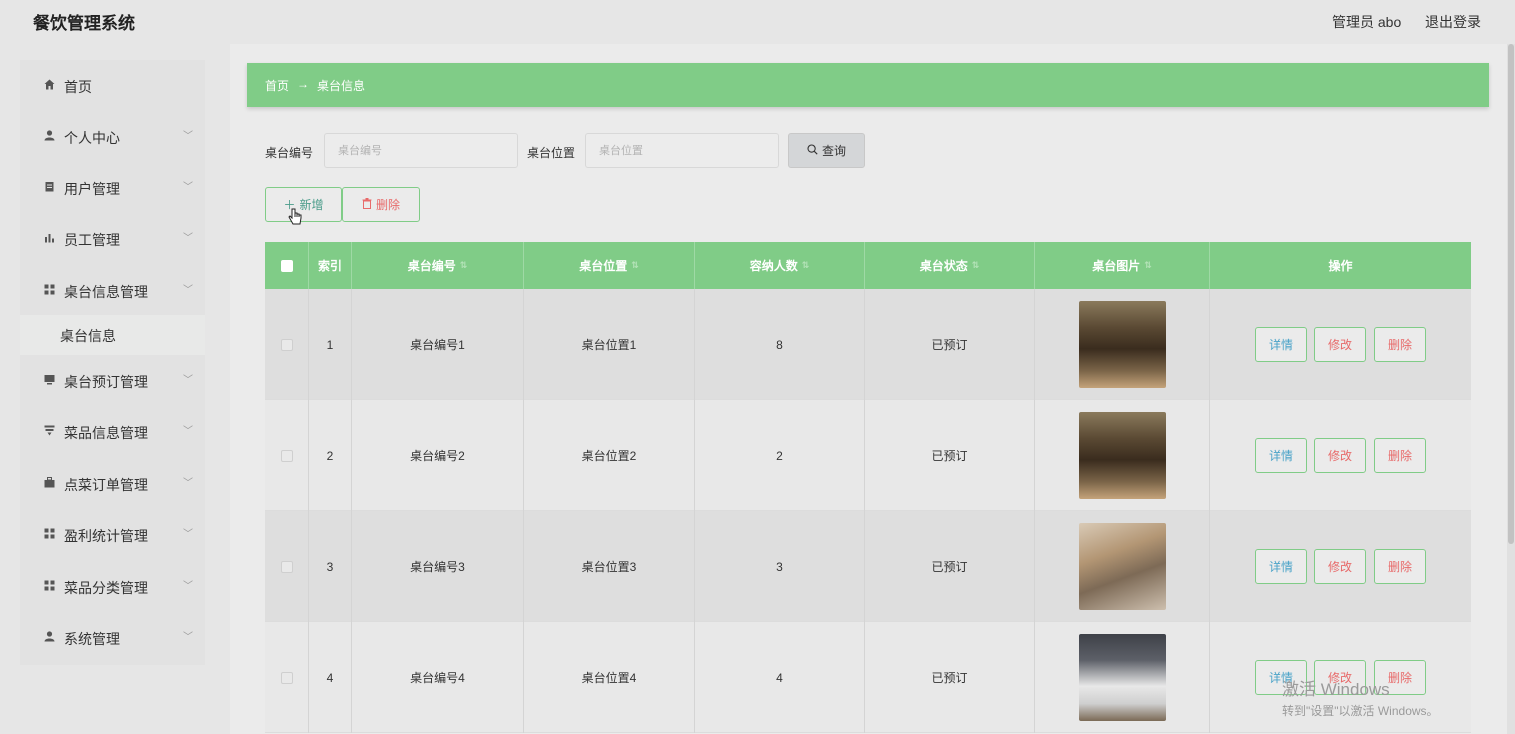  What do you see at coordinates (49, 186) in the screenshot?
I see `clipboard-icon` at bounding box center [49, 186].